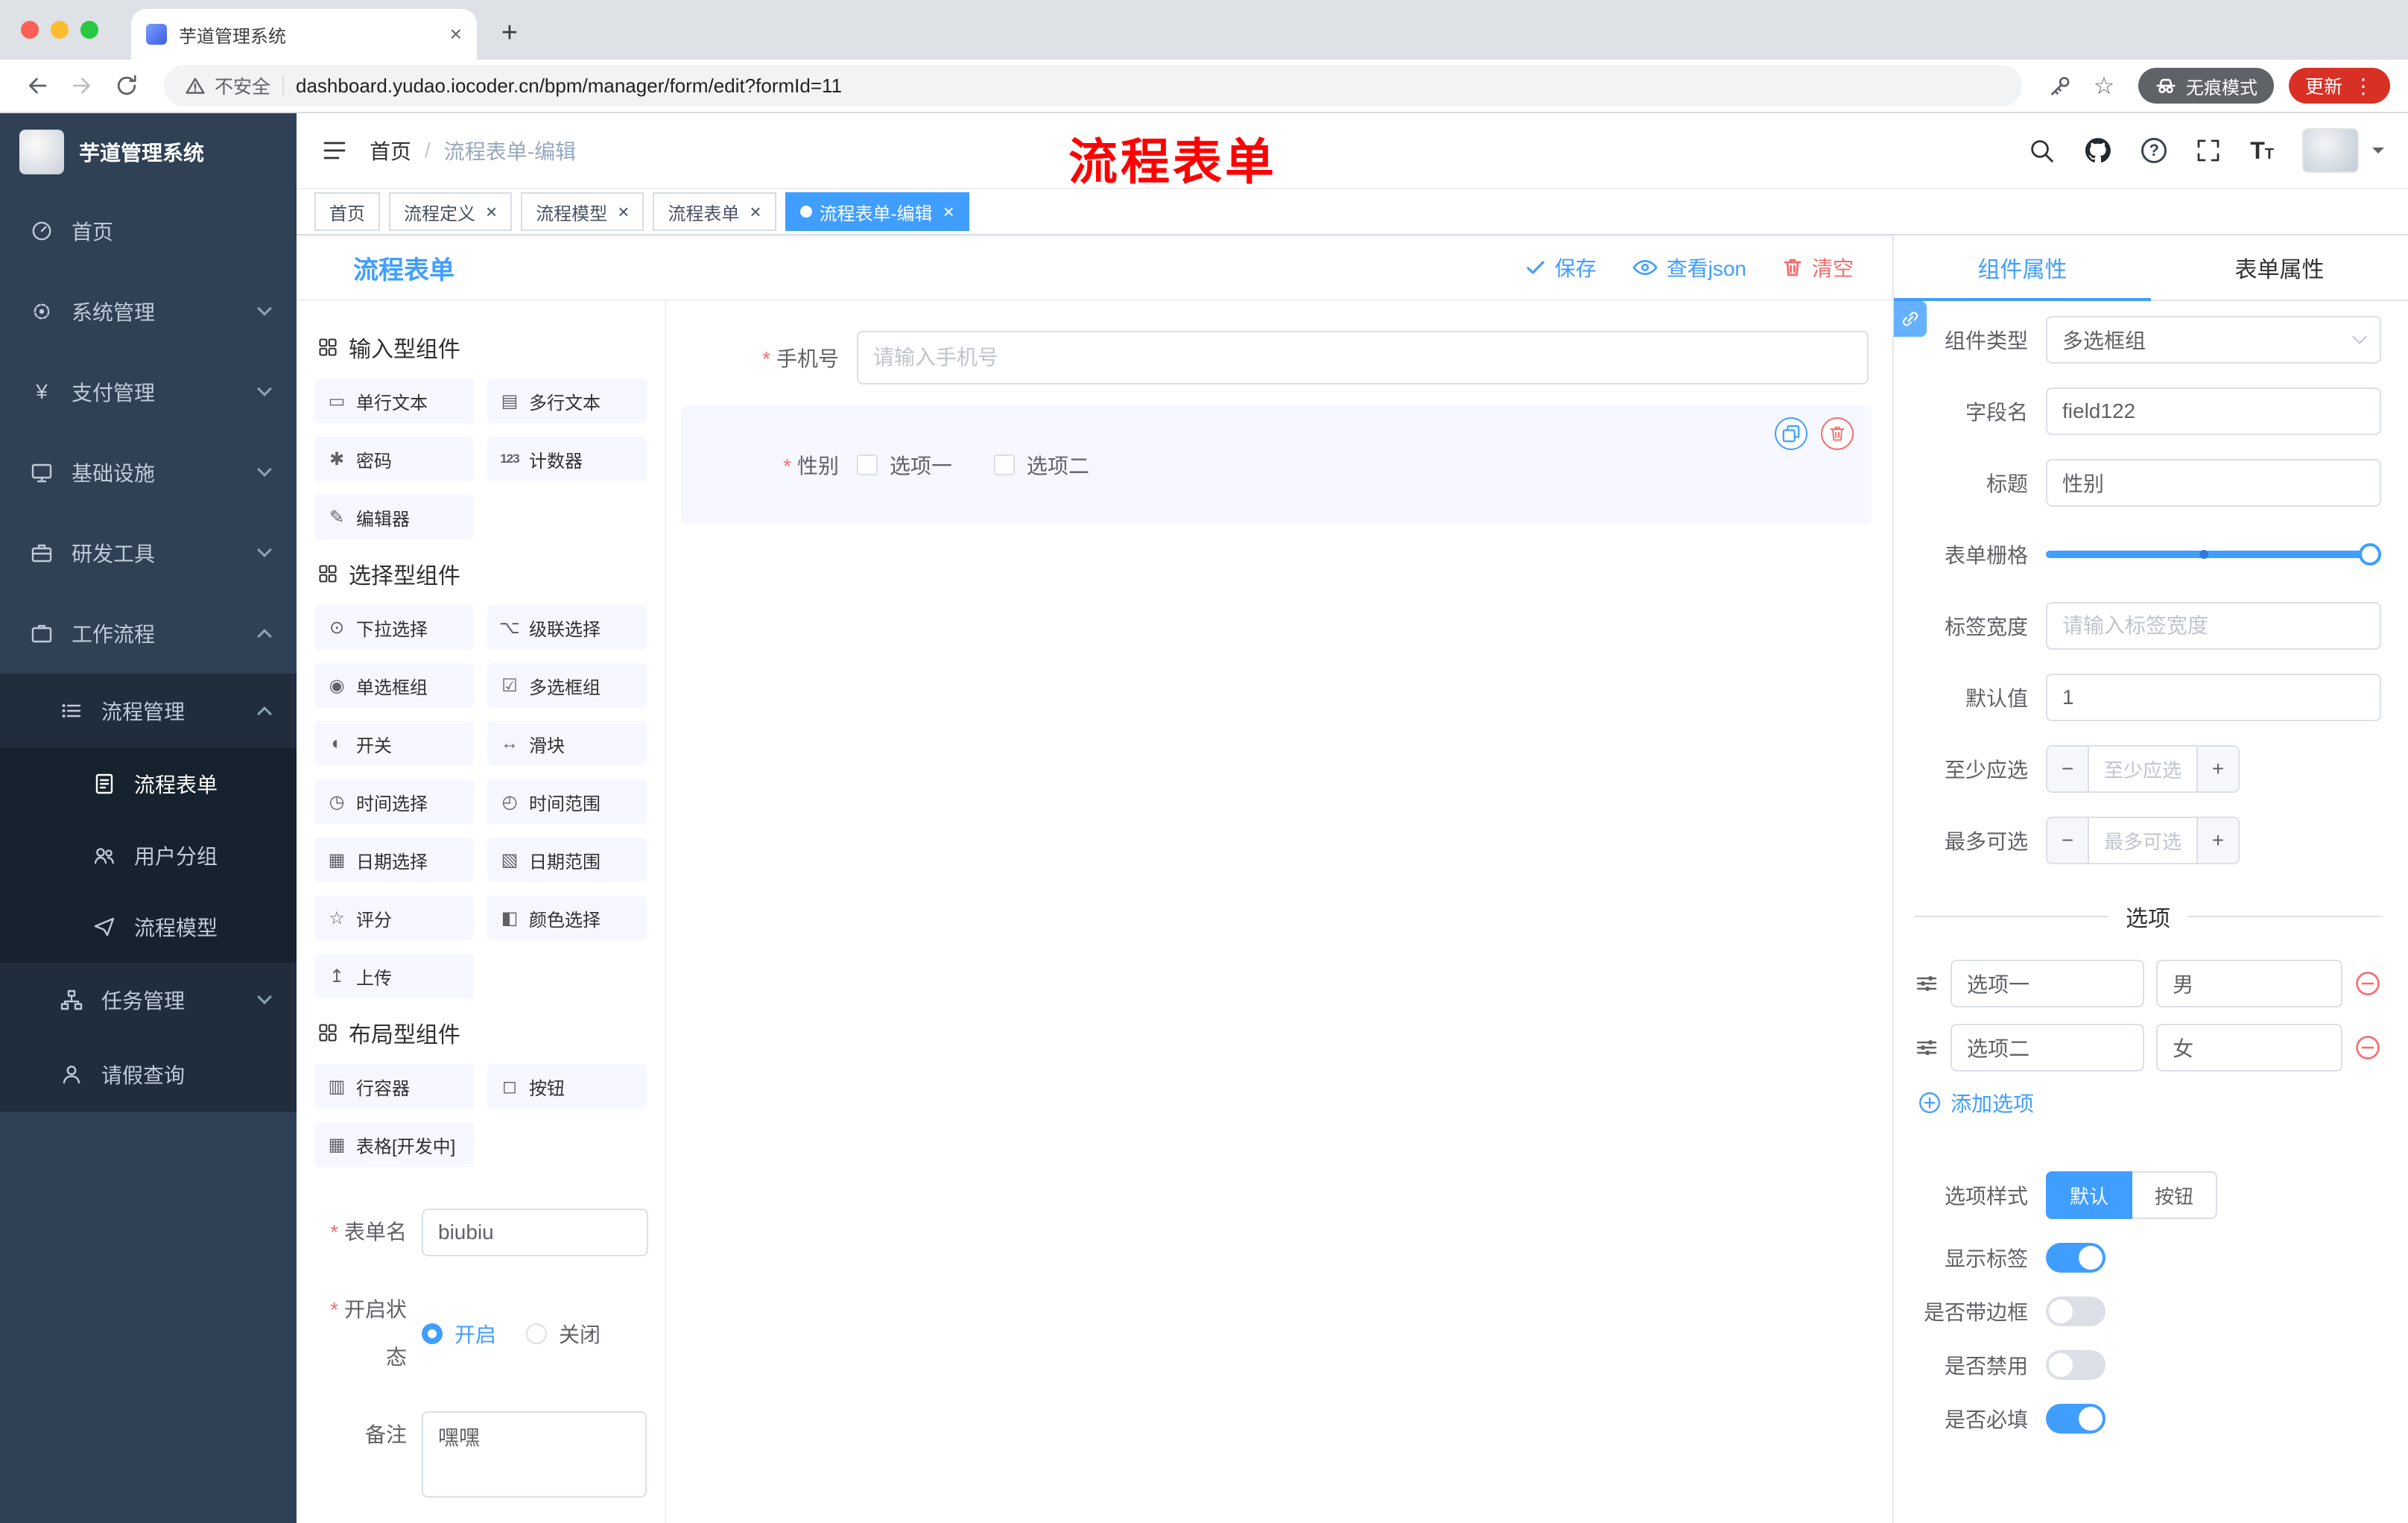 Image resolution: width=2408 pixels, height=1523 pixels. I want to click on tab-component-props: 组件属性, so click(2022, 268).